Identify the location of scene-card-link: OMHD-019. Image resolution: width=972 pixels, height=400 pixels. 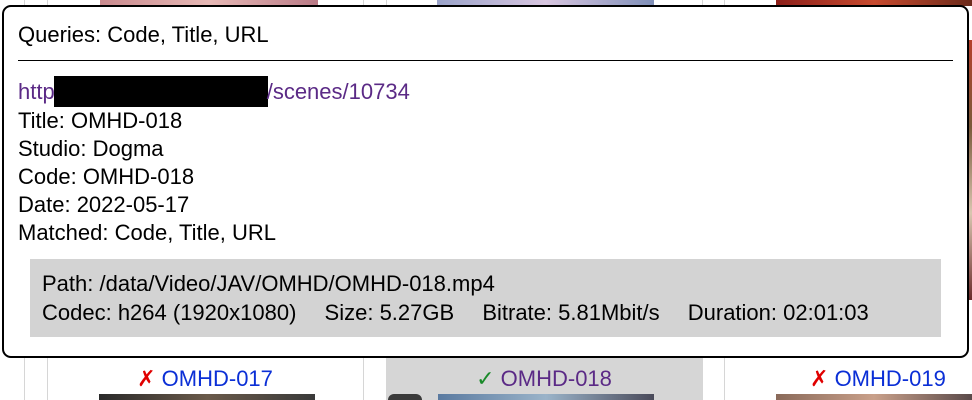
(890, 378).